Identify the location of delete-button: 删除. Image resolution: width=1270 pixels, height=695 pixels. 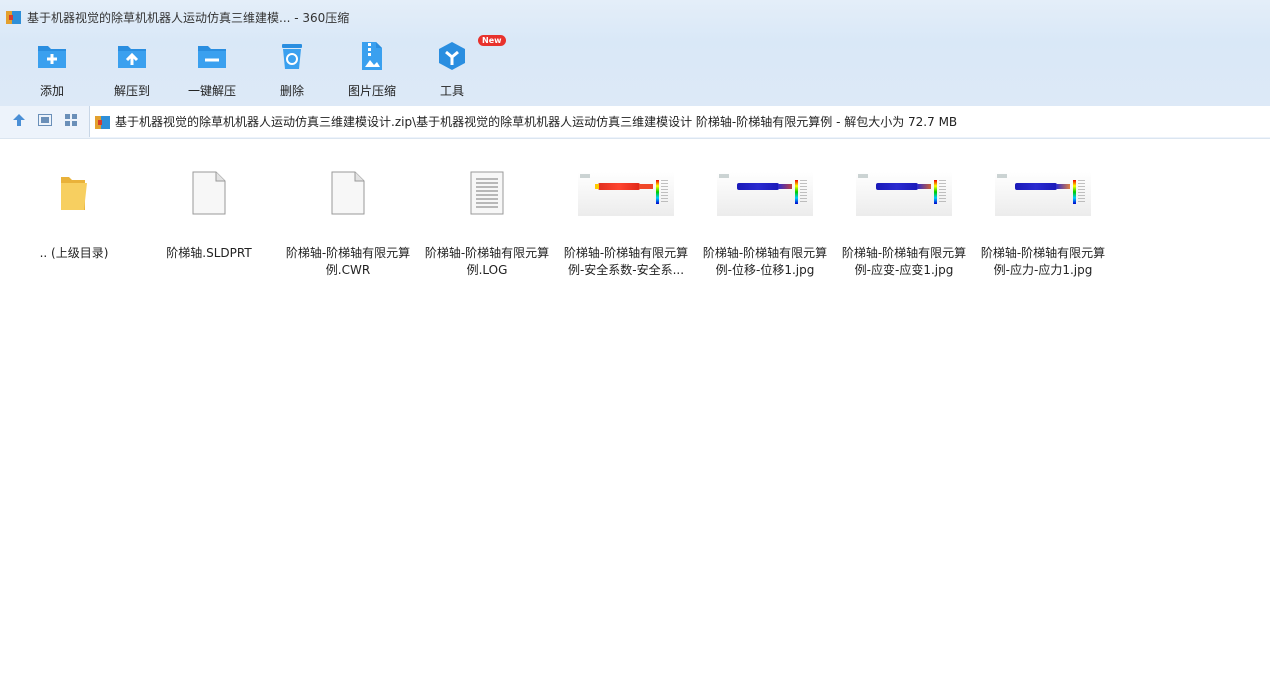
(292, 68).